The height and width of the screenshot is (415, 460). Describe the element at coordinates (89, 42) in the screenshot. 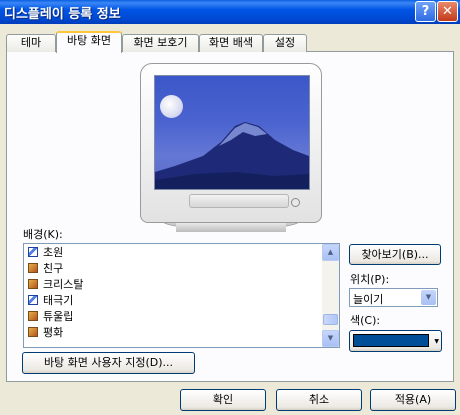

I see `tab-desktop: 바탕 화면` at that location.